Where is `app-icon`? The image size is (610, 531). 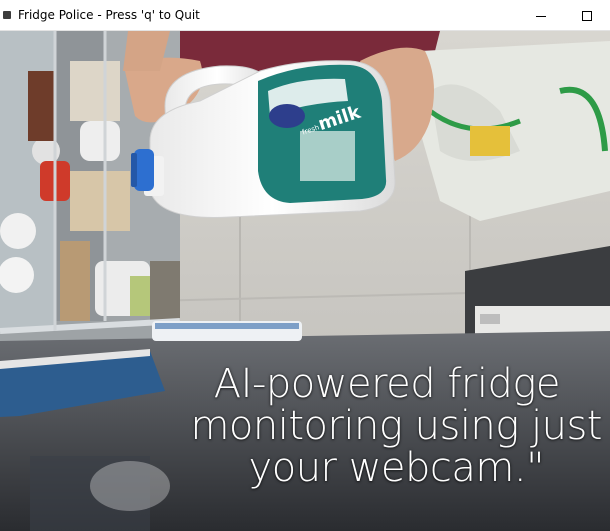
app-icon is located at coordinates (7, 15).